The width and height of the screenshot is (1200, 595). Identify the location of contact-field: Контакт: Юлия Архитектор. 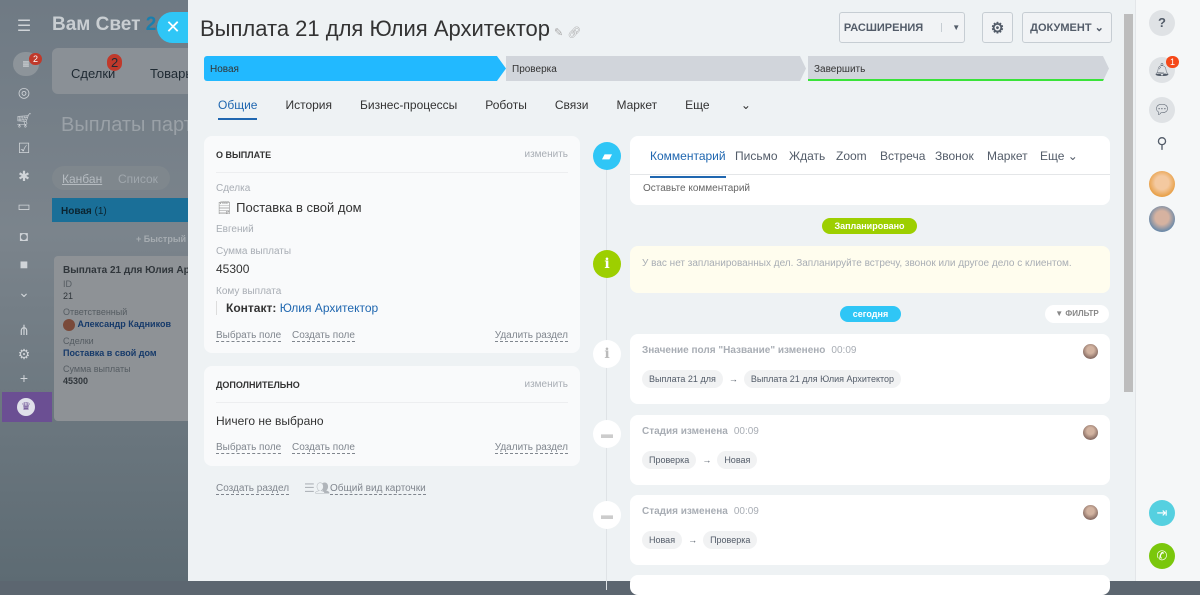
(297, 308).